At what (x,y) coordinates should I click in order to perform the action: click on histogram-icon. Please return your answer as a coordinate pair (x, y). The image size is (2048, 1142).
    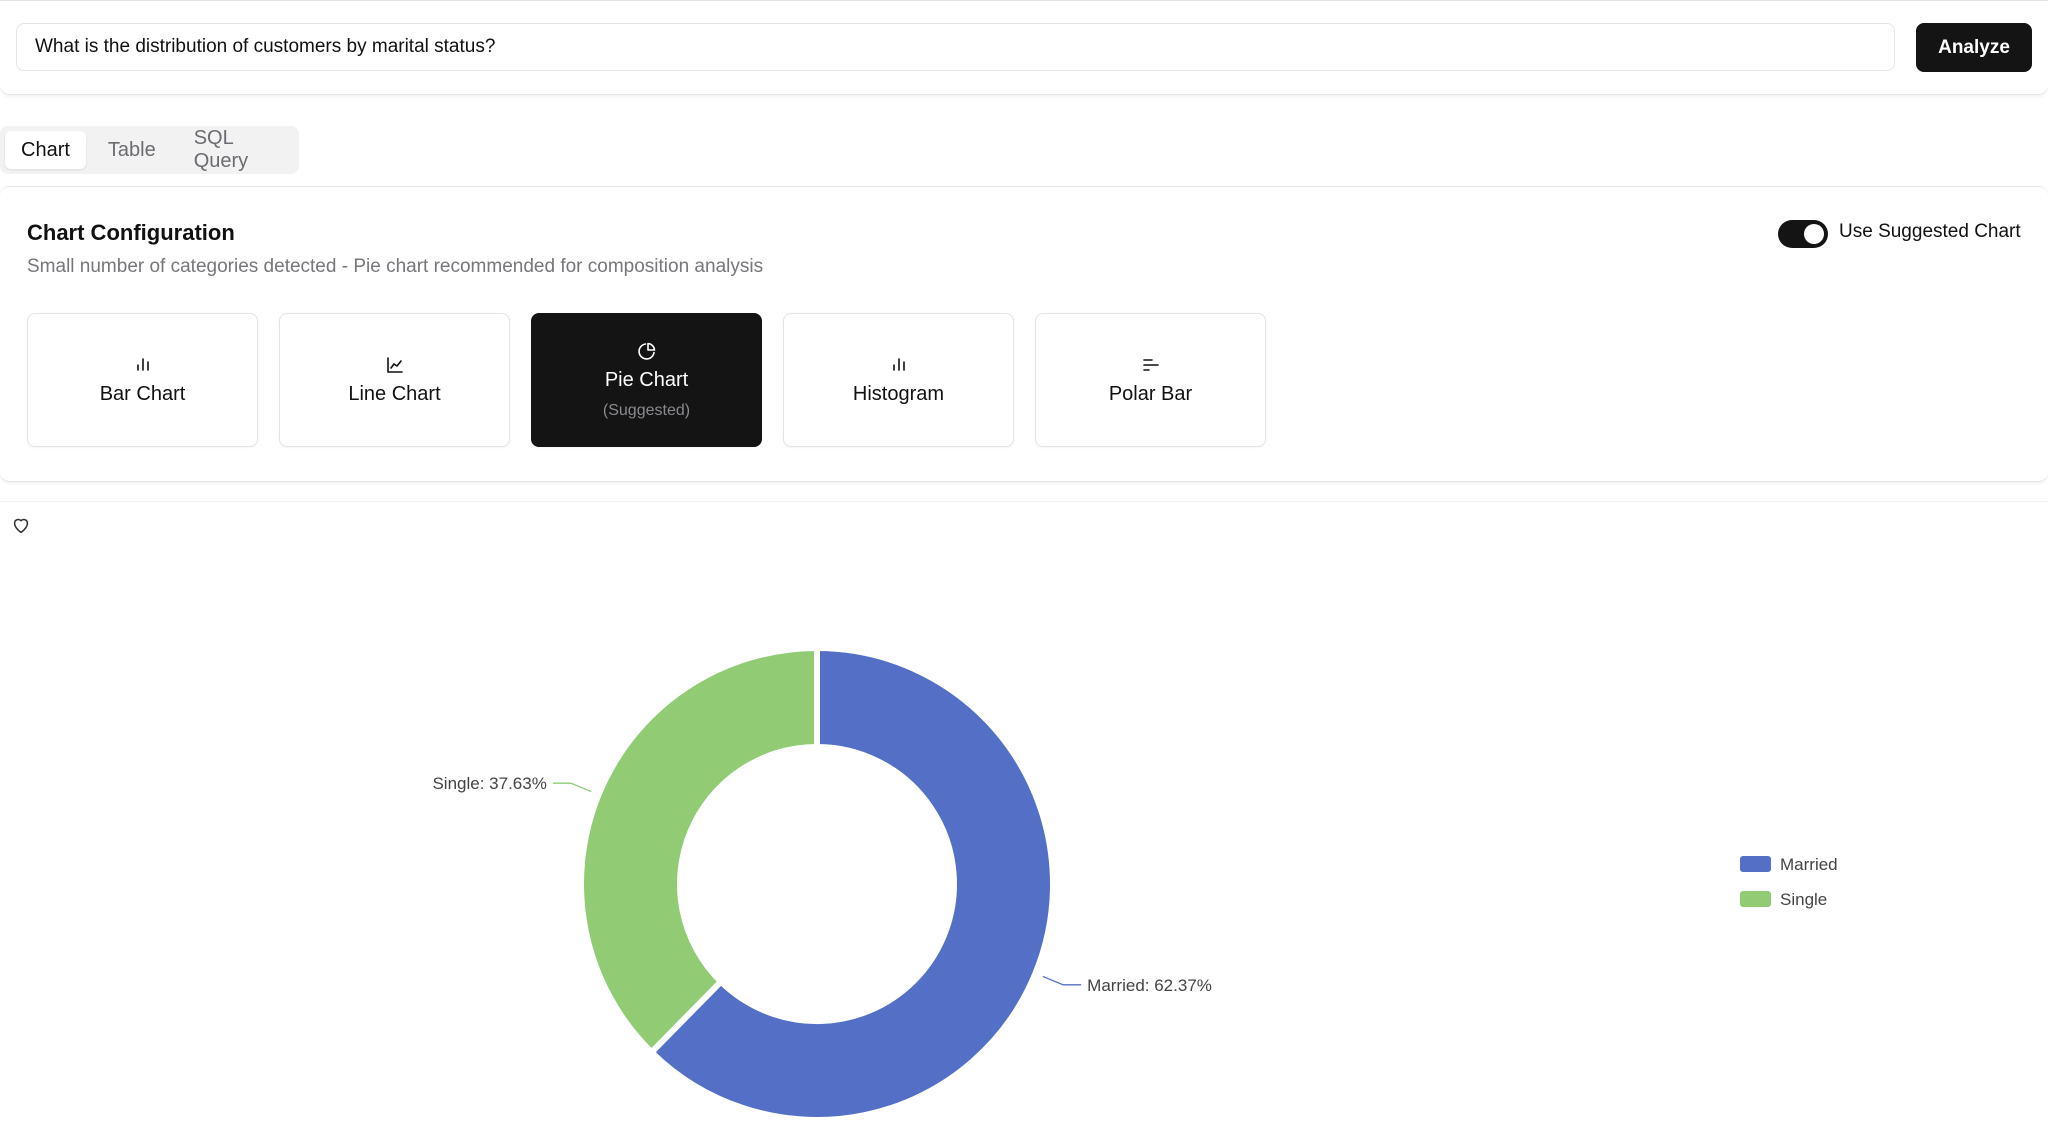
    Looking at the image, I should click on (898, 364).